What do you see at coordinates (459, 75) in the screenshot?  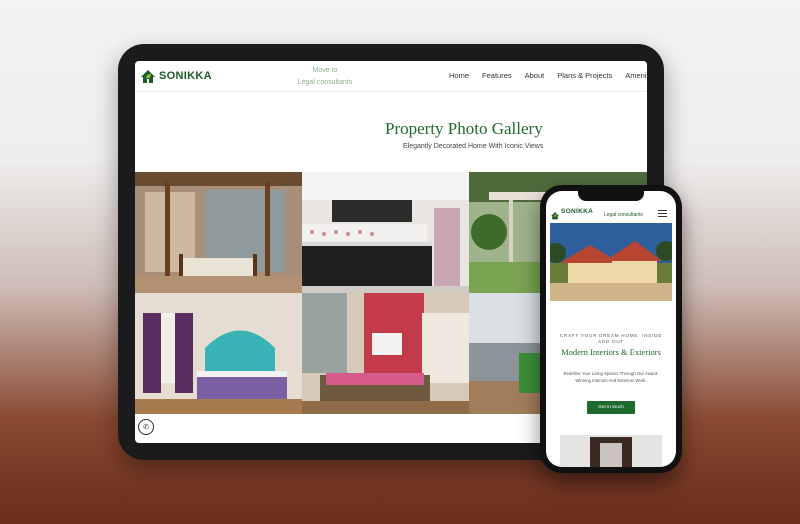 I see `nav-home: Home` at bounding box center [459, 75].